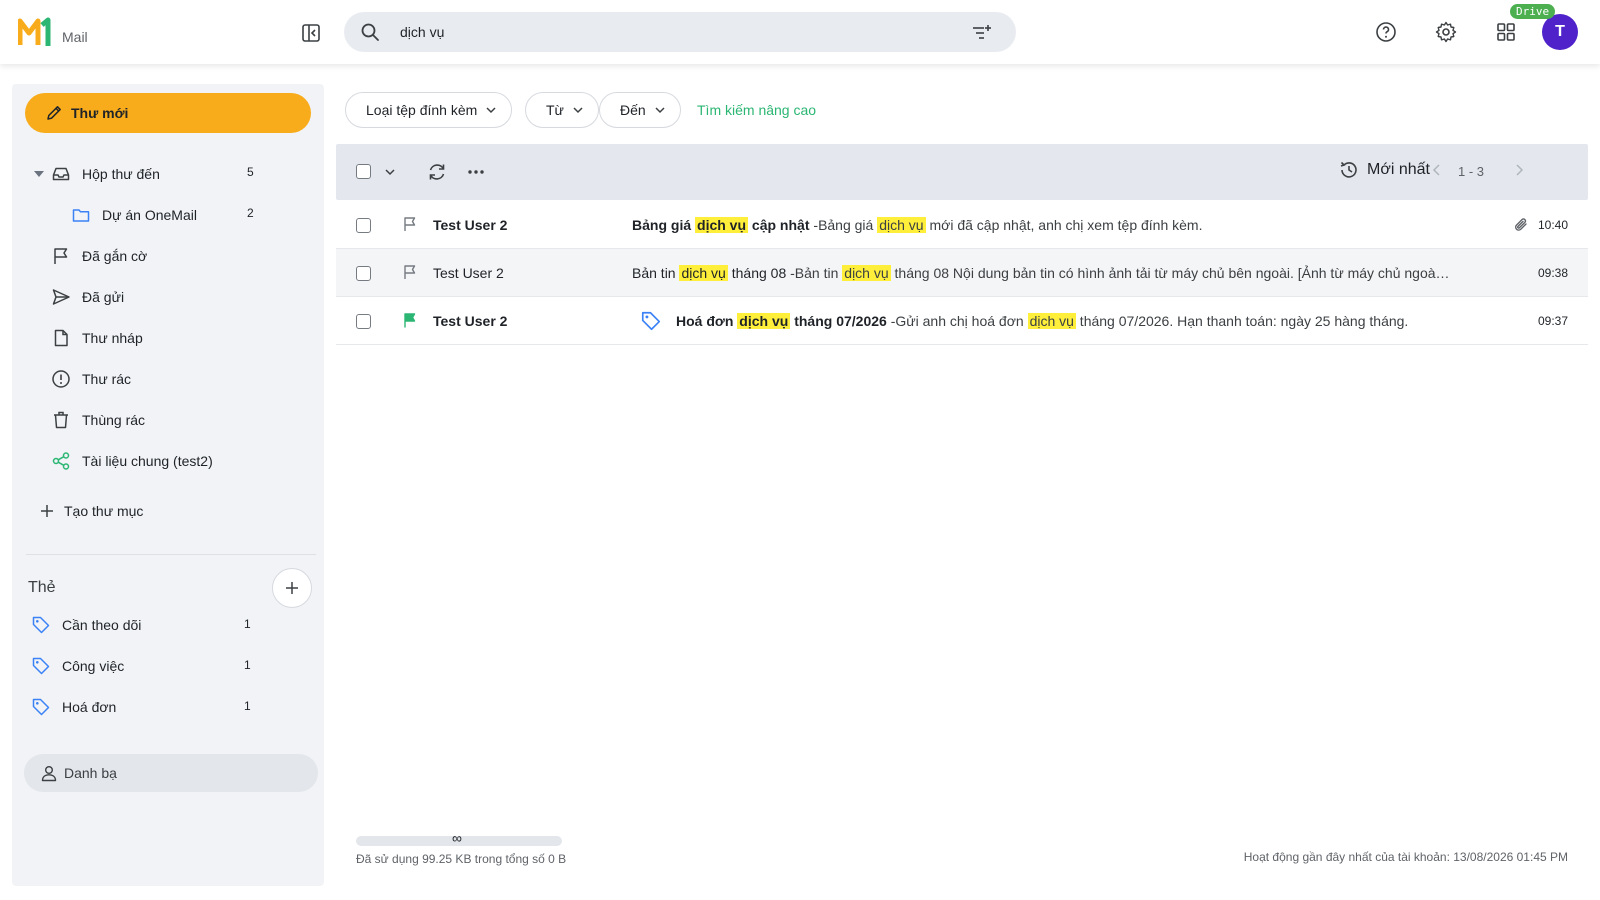 This screenshot has width=1600, height=900. I want to click on help-icon, so click(1386, 32).